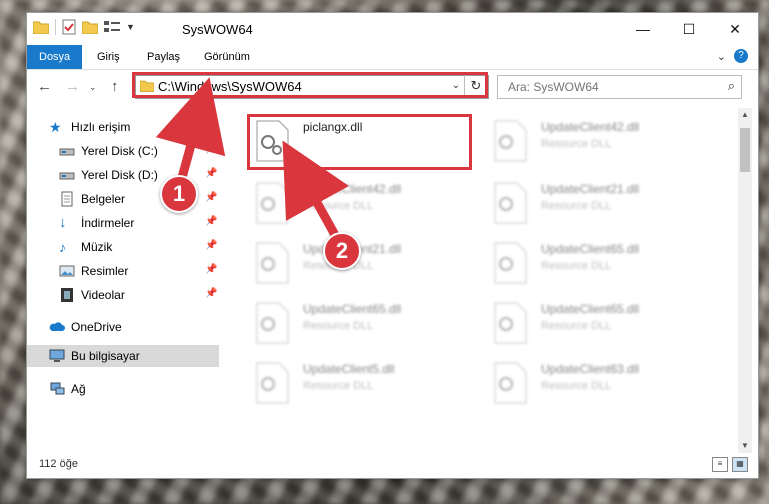 This screenshot has height=504, width=769. I want to click on minimize-button: —, so click(643, 29).